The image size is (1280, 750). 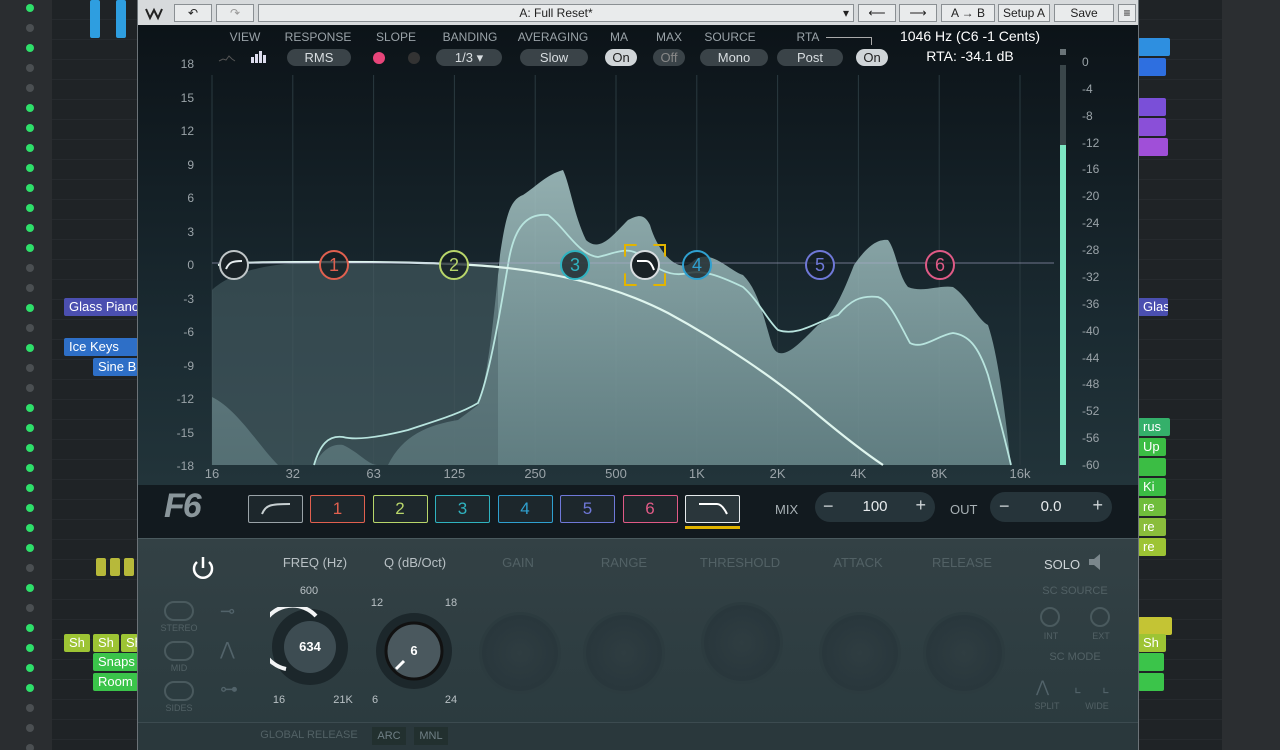 What do you see at coordinates (1050, 617) in the screenshot?
I see `sc-int-icon` at bounding box center [1050, 617].